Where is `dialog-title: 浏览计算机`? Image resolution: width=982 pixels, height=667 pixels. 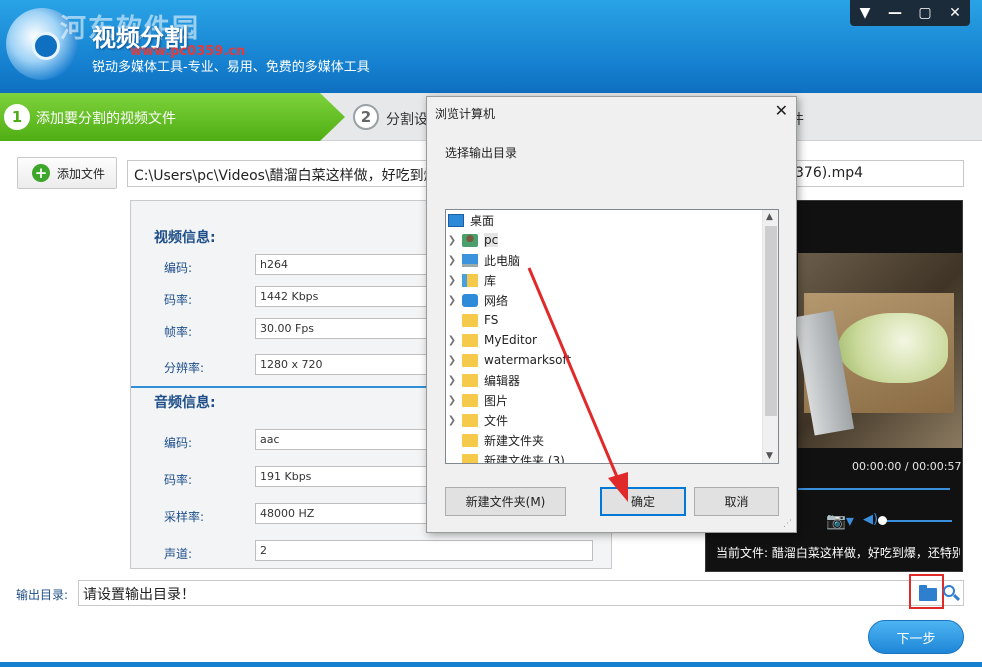
dialog-title: 浏览计算机 is located at coordinates (465, 114).